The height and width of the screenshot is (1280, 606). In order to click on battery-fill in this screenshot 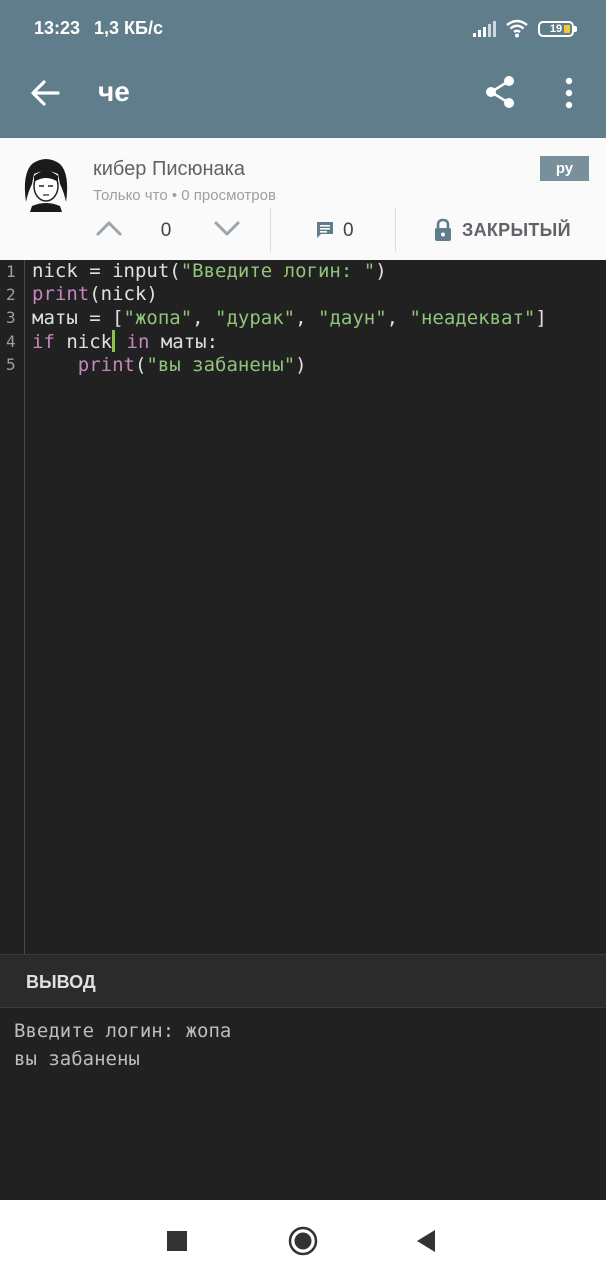, I will do `click(567, 29)`.